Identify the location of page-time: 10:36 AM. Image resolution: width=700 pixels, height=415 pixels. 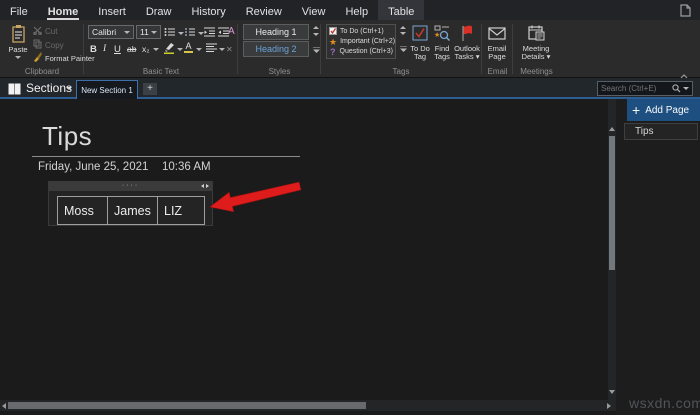
(186, 167).